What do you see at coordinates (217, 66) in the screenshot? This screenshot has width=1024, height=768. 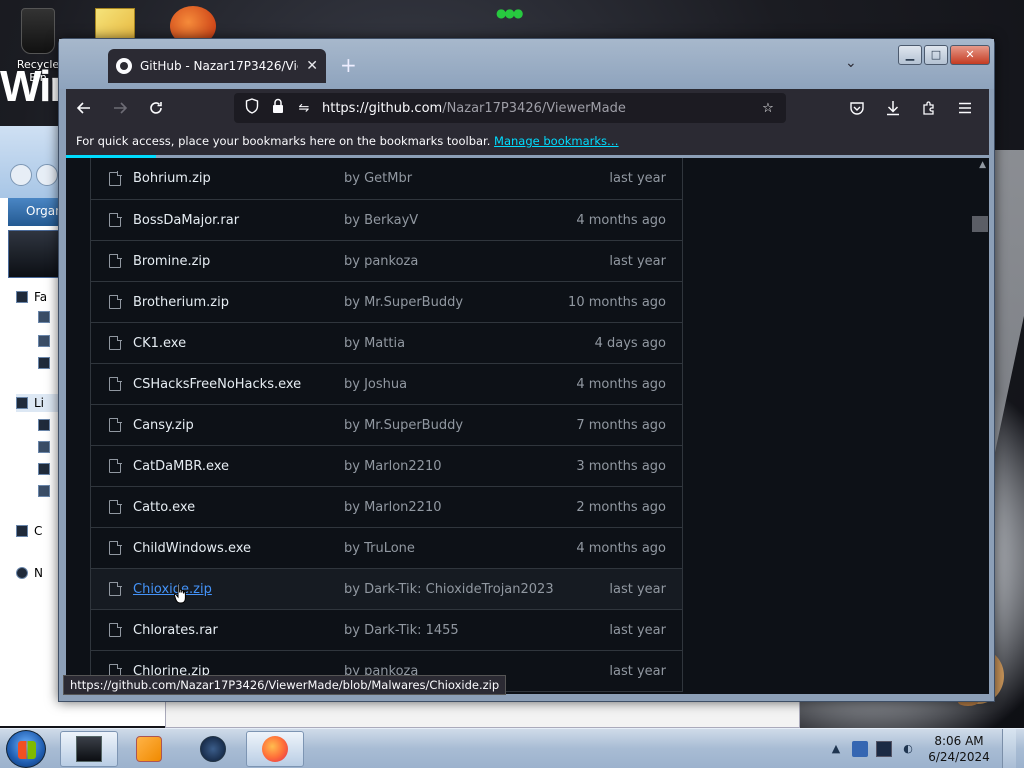 I see `tab-github: GitHub - Nazar17P3426/ViewerMade ✕` at bounding box center [217, 66].